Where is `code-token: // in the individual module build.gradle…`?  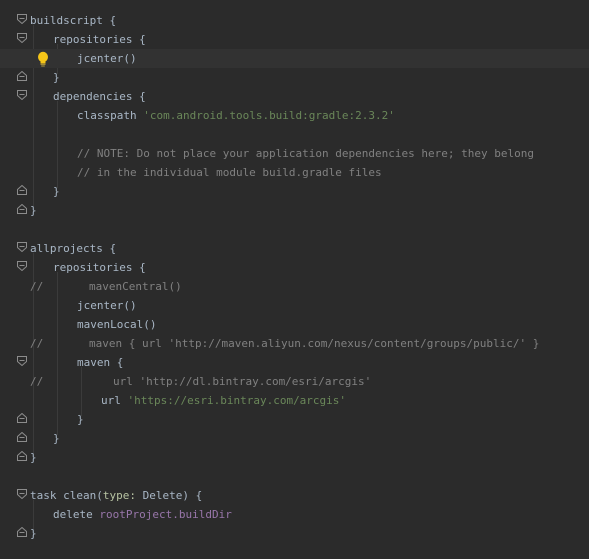
code-token: // in the individual module build.gradle… is located at coordinates (229, 172).